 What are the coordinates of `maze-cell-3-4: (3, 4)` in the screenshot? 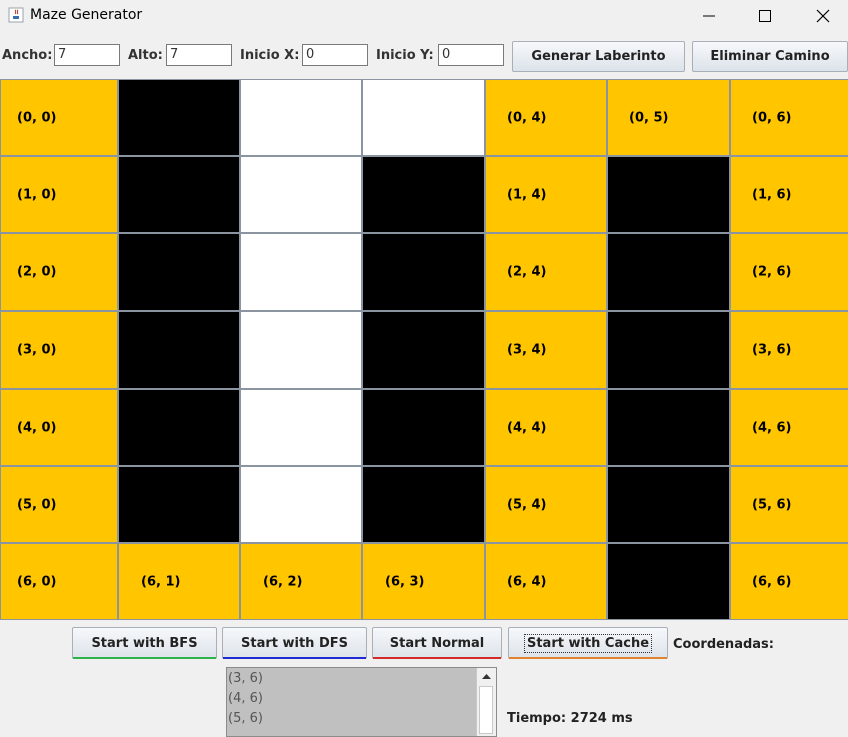 It's located at (546, 350).